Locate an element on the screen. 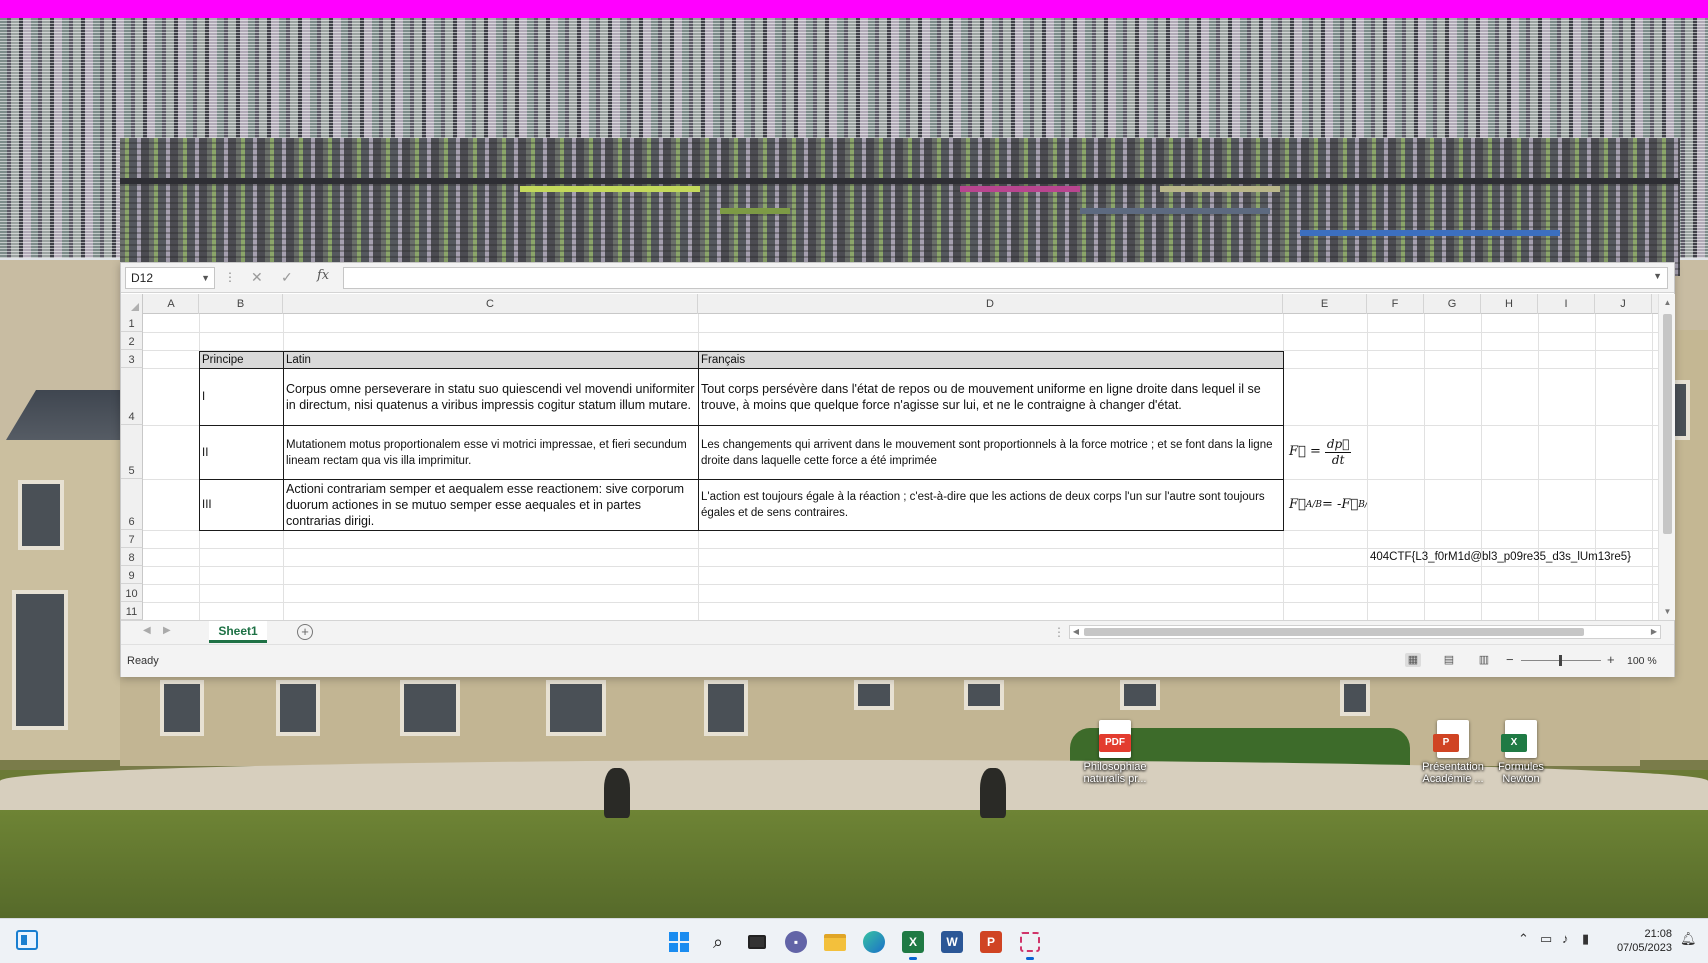 The width and height of the screenshot is (1708, 963). formula-input: ▼ is located at coordinates (1005, 278).